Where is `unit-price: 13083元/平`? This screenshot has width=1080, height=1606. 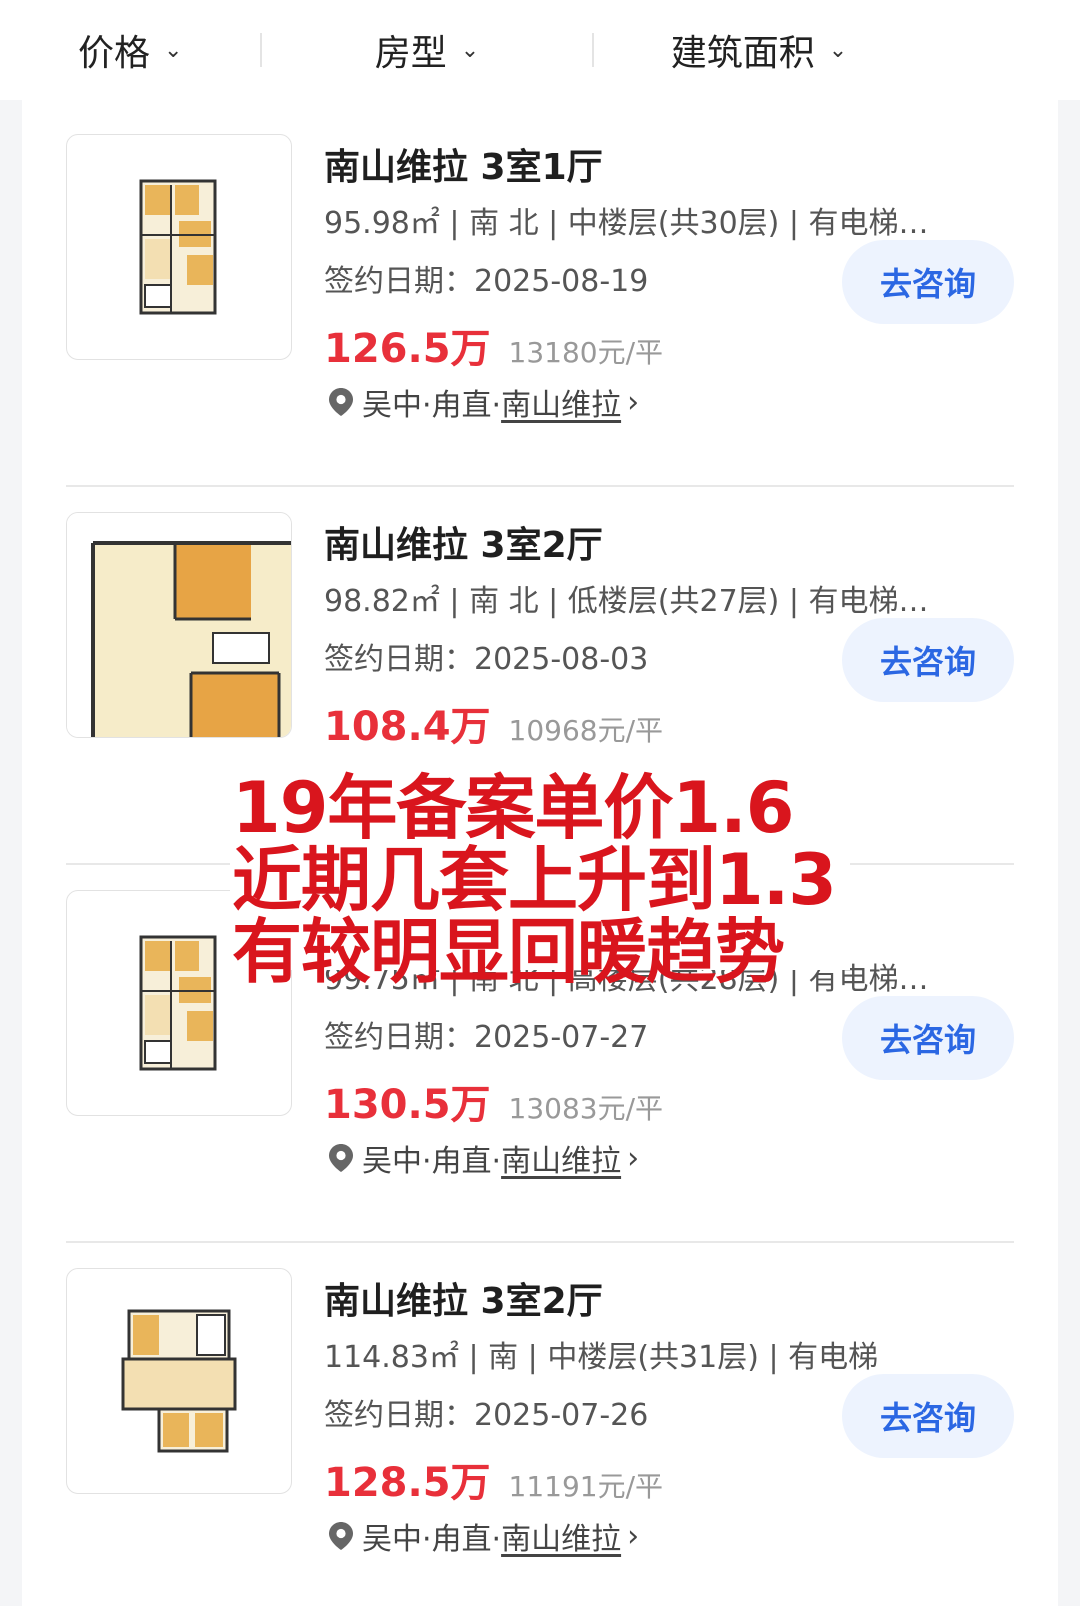 unit-price: 13083元/平 is located at coordinates (586, 1108).